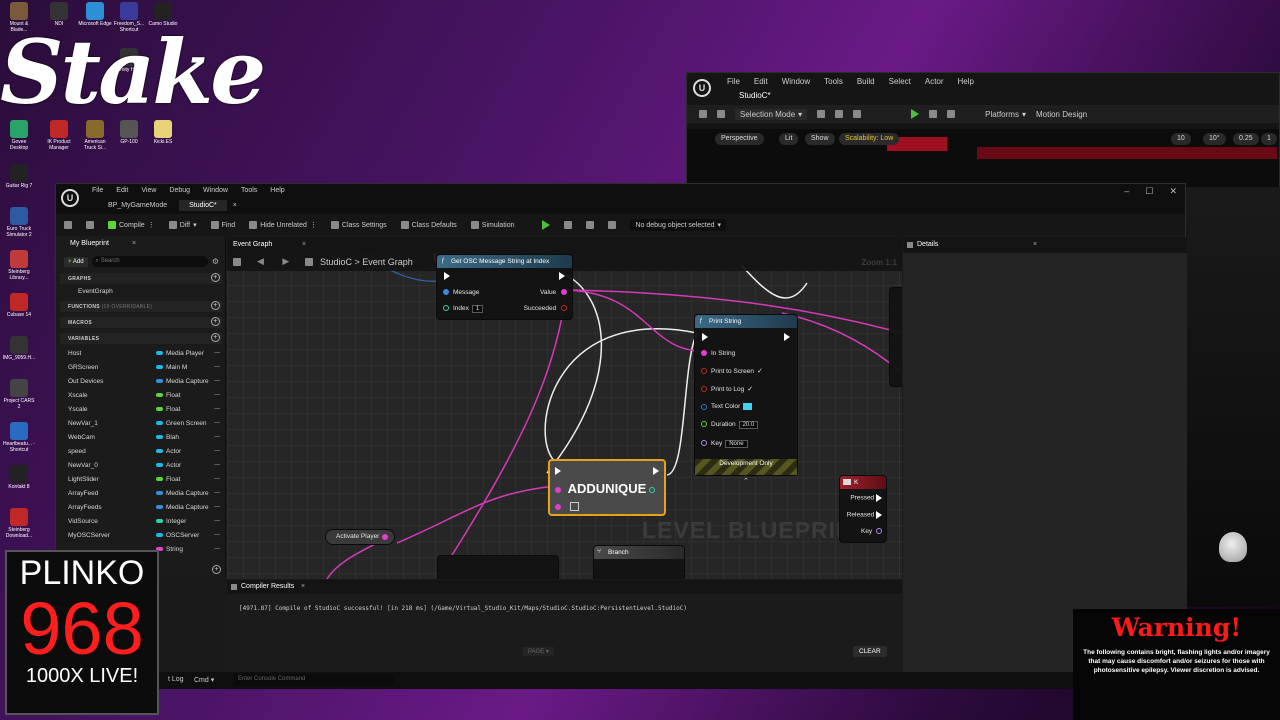 This screenshot has height=720, width=1280. Describe the element at coordinates (703, 114) in the screenshot. I see `save-icon` at that location.